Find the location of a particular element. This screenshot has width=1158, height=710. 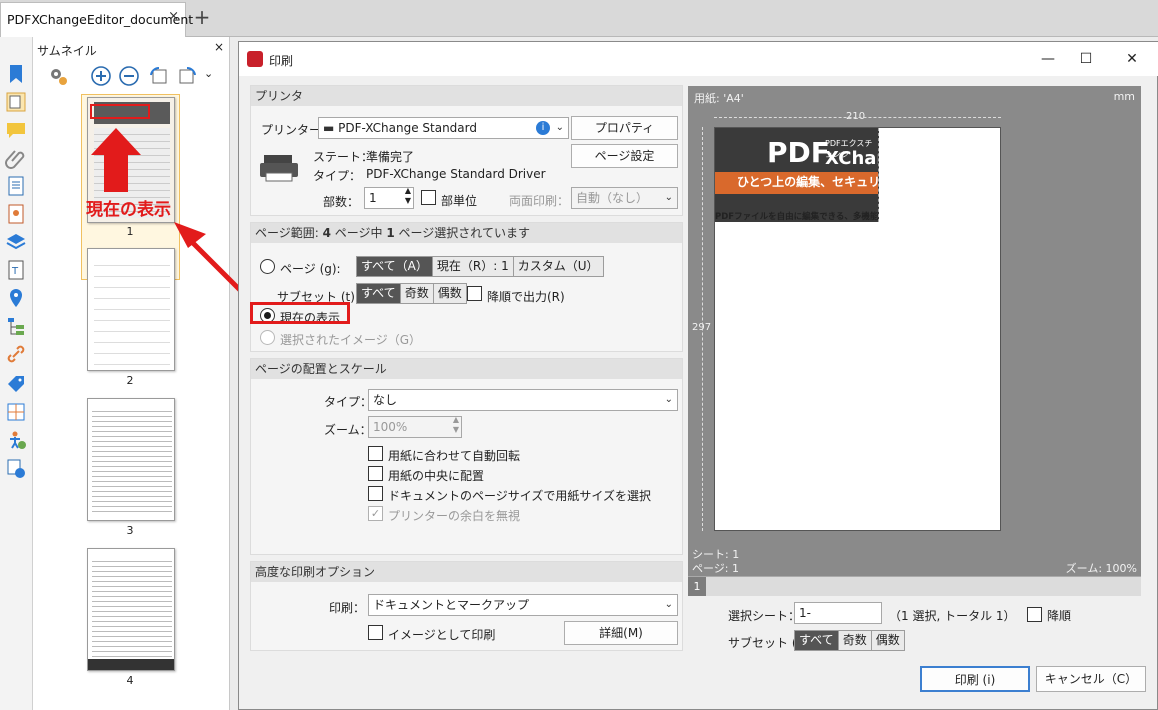

print-app-icon is located at coordinates (255, 59).